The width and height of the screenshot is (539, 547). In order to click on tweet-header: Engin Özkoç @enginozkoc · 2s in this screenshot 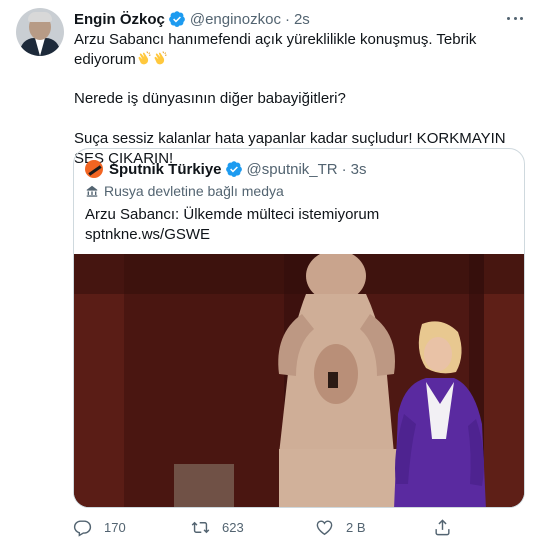, I will do `click(192, 19)`.